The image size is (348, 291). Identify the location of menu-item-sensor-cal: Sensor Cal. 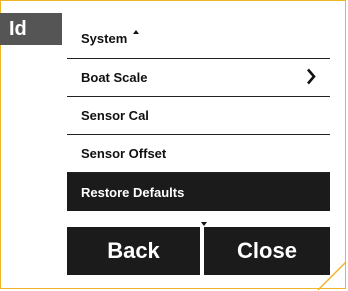
(198, 116).